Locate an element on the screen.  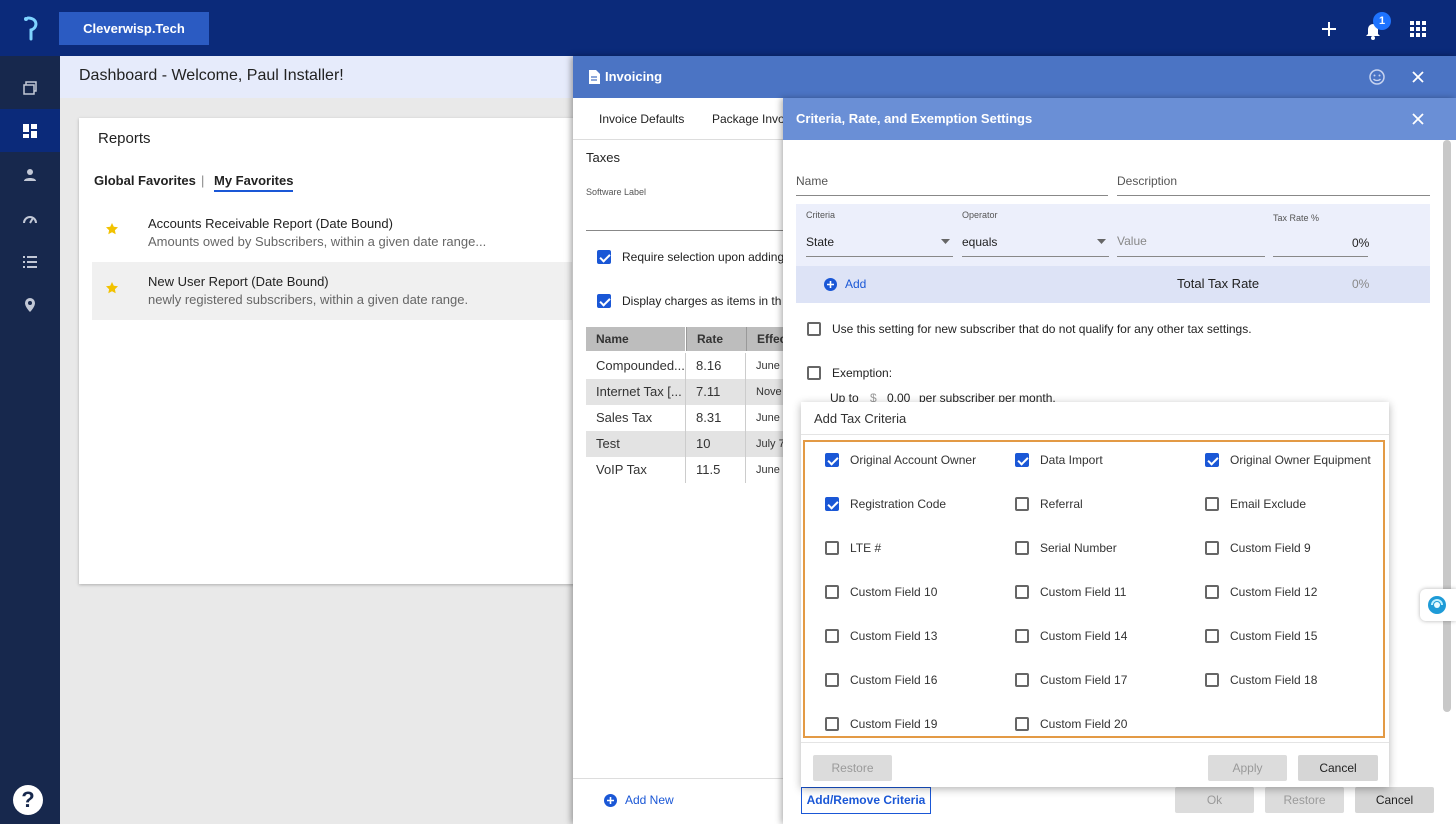
criteria-option-label: Referral is located at coordinates (1061, 504).